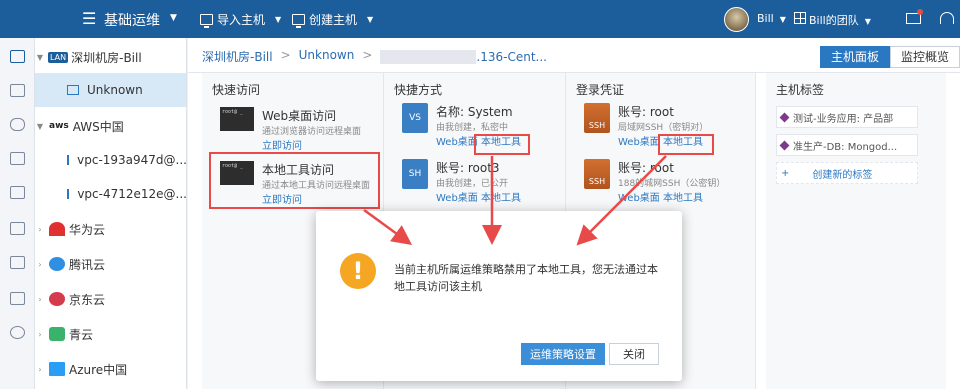 This screenshot has width=960, height=389. I want to click on import-host-label: 导入主机, so click(241, 20).